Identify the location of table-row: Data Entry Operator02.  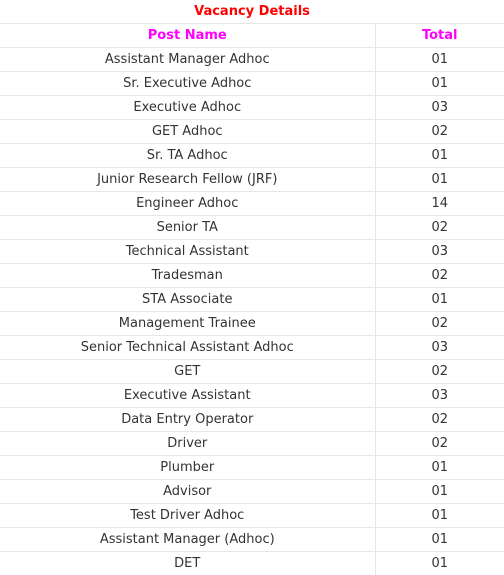
(252, 420).